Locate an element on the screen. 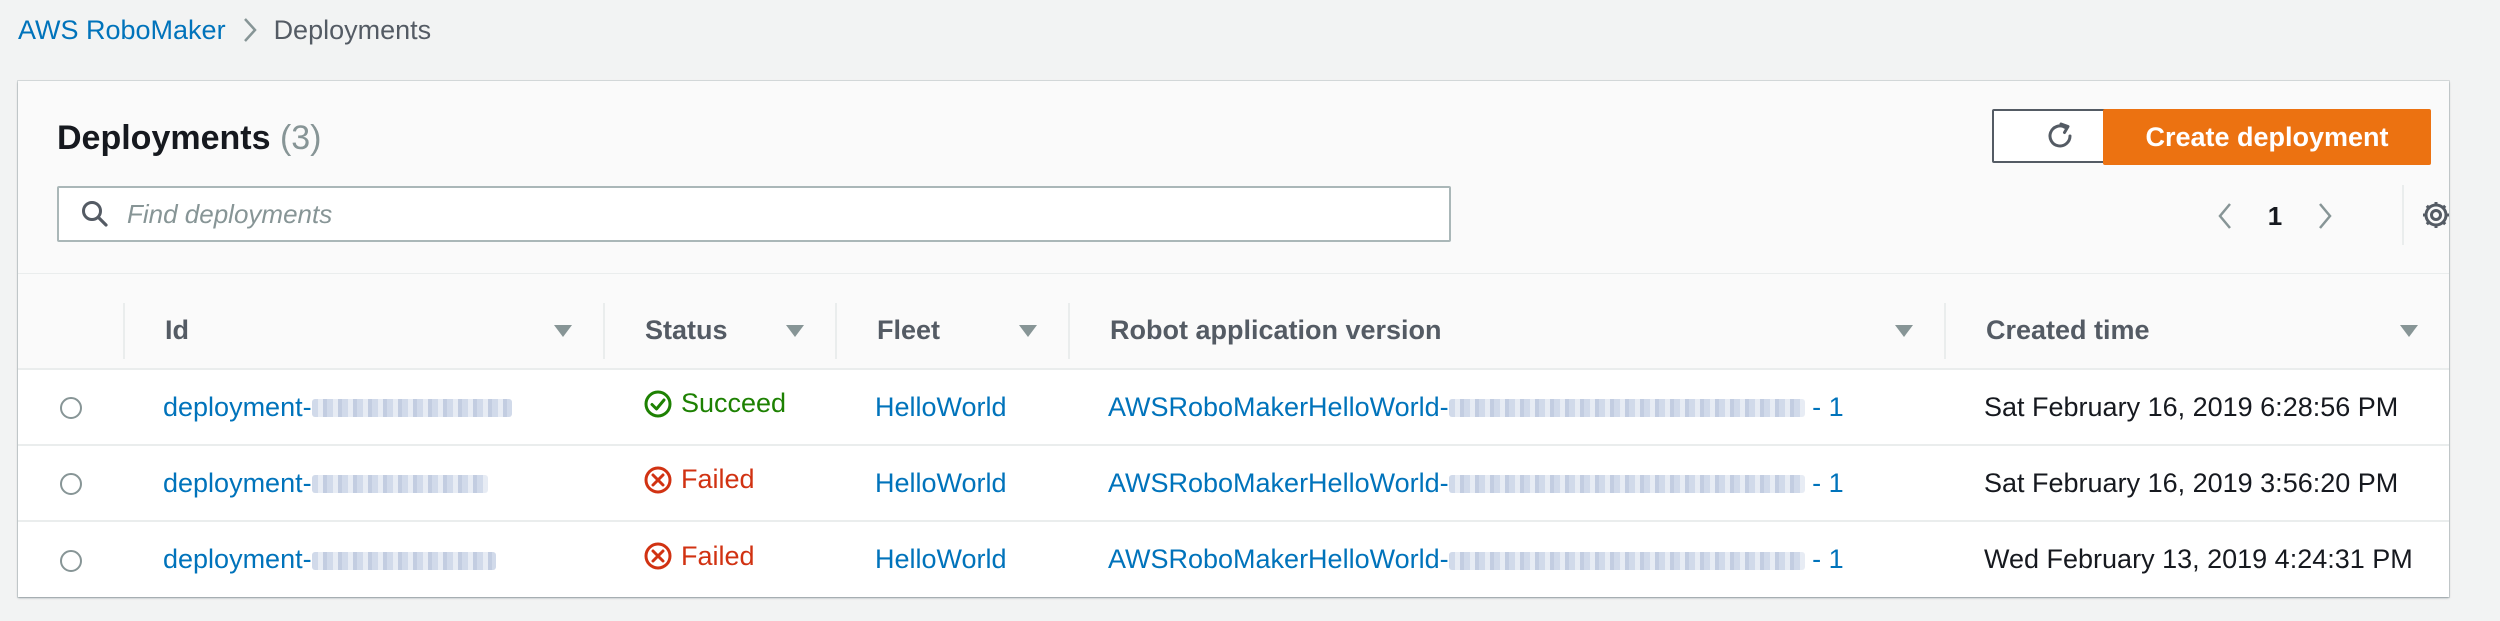 The width and height of the screenshot is (2500, 621). preferences-area is located at coordinates (2427, 215).